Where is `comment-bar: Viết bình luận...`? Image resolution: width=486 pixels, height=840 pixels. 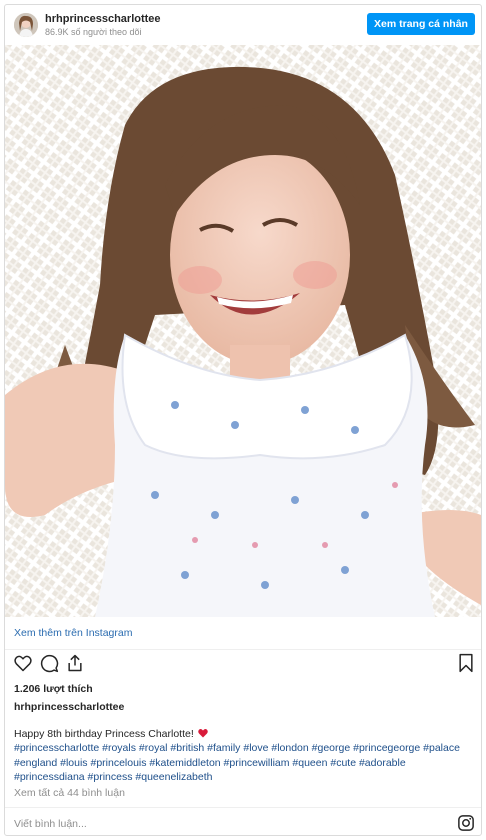
comment-bar: Viết bình luận... is located at coordinates (243, 821).